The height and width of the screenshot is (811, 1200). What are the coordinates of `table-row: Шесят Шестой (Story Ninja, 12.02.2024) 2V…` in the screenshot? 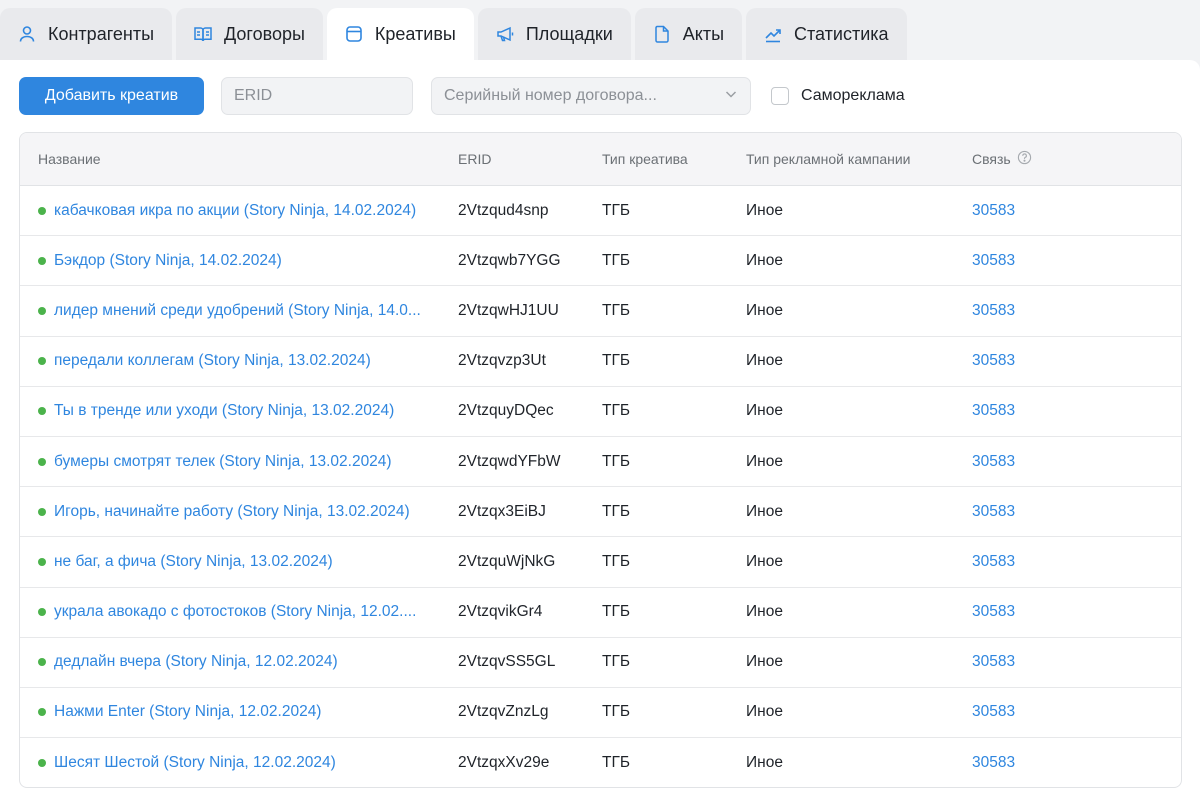 It's located at (600, 762).